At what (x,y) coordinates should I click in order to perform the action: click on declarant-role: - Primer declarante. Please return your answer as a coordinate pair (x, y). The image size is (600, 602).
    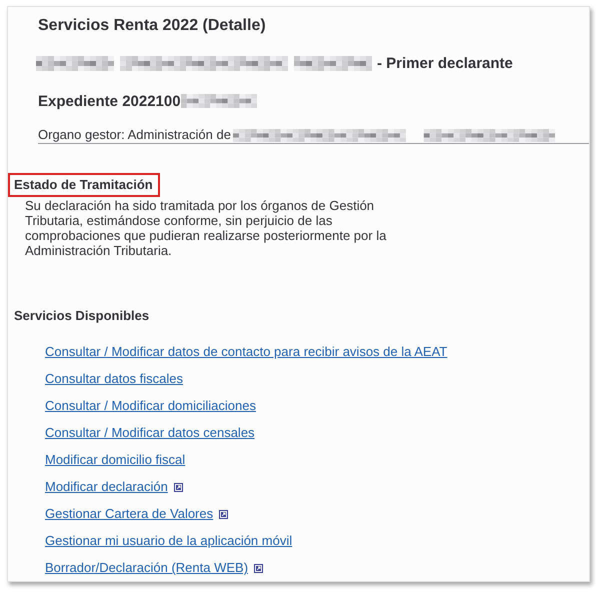
    Looking at the image, I should click on (445, 63).